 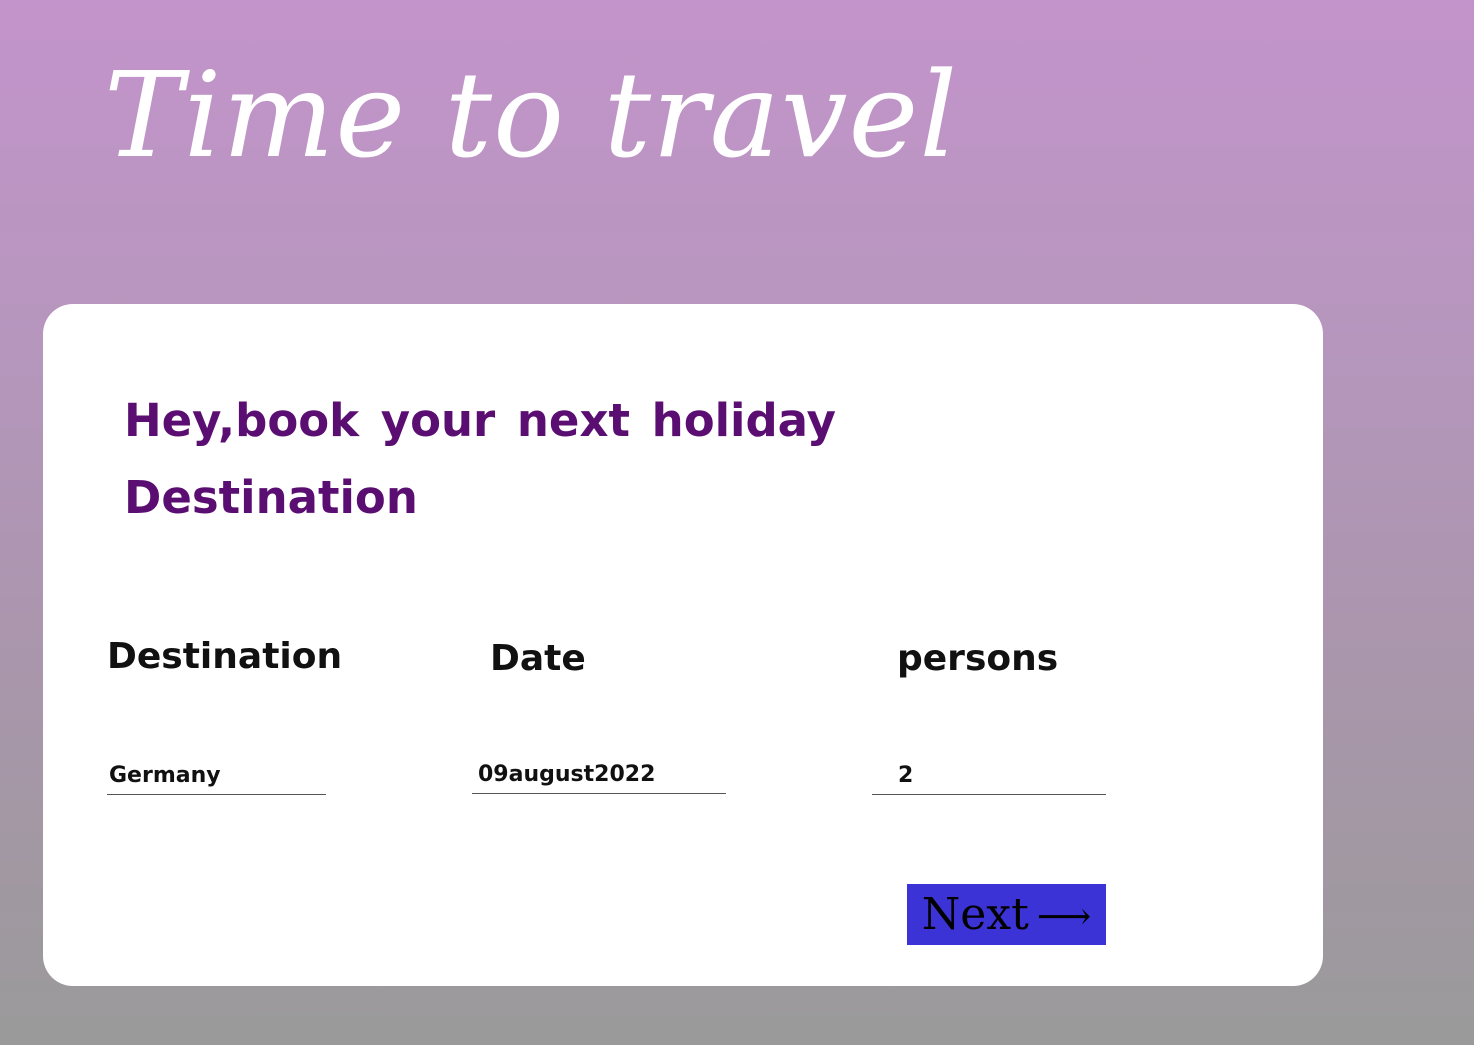 What do you see at coordinates (975, 914) in the screenshot?
I see `next-button-label: Next` at bounding box center [975, 914].